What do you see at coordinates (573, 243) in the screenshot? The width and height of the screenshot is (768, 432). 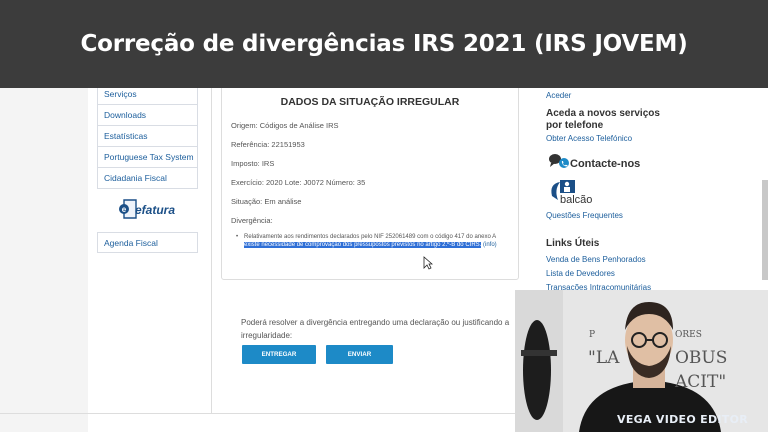 I see `links-uteis-heading: Links Úteis` at bounding box center [573, 243].